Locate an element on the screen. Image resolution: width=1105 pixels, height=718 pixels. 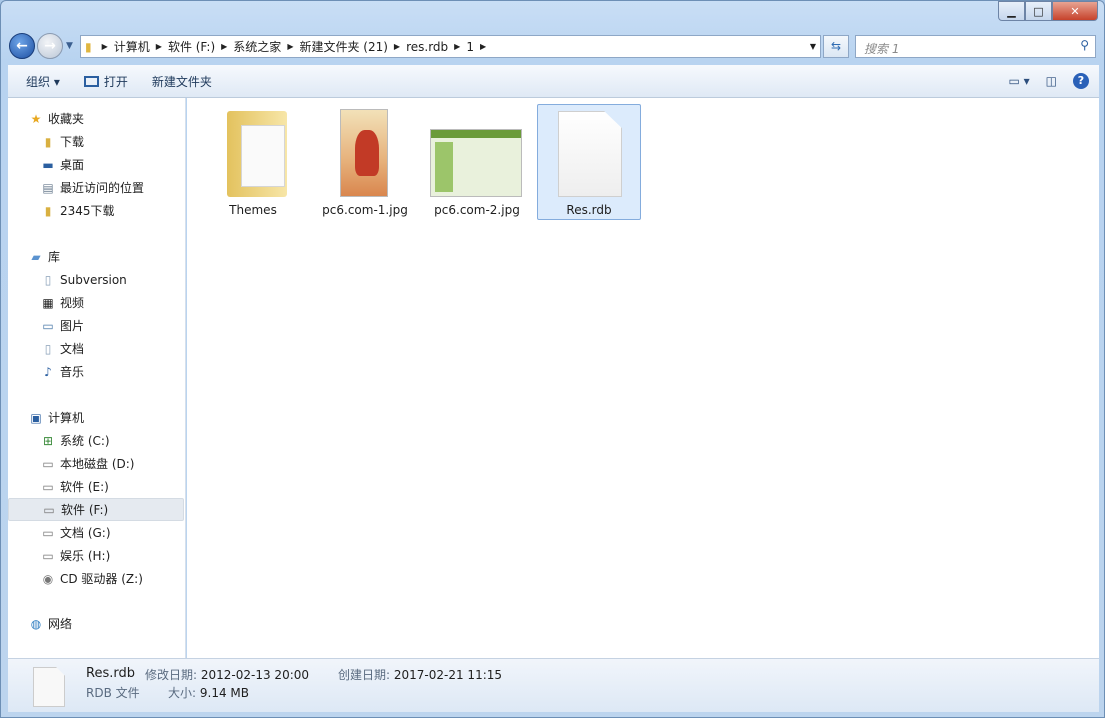
sidebar-item-drive-g: ▭ 文档 (G:) is located at coordinates (96, 532).